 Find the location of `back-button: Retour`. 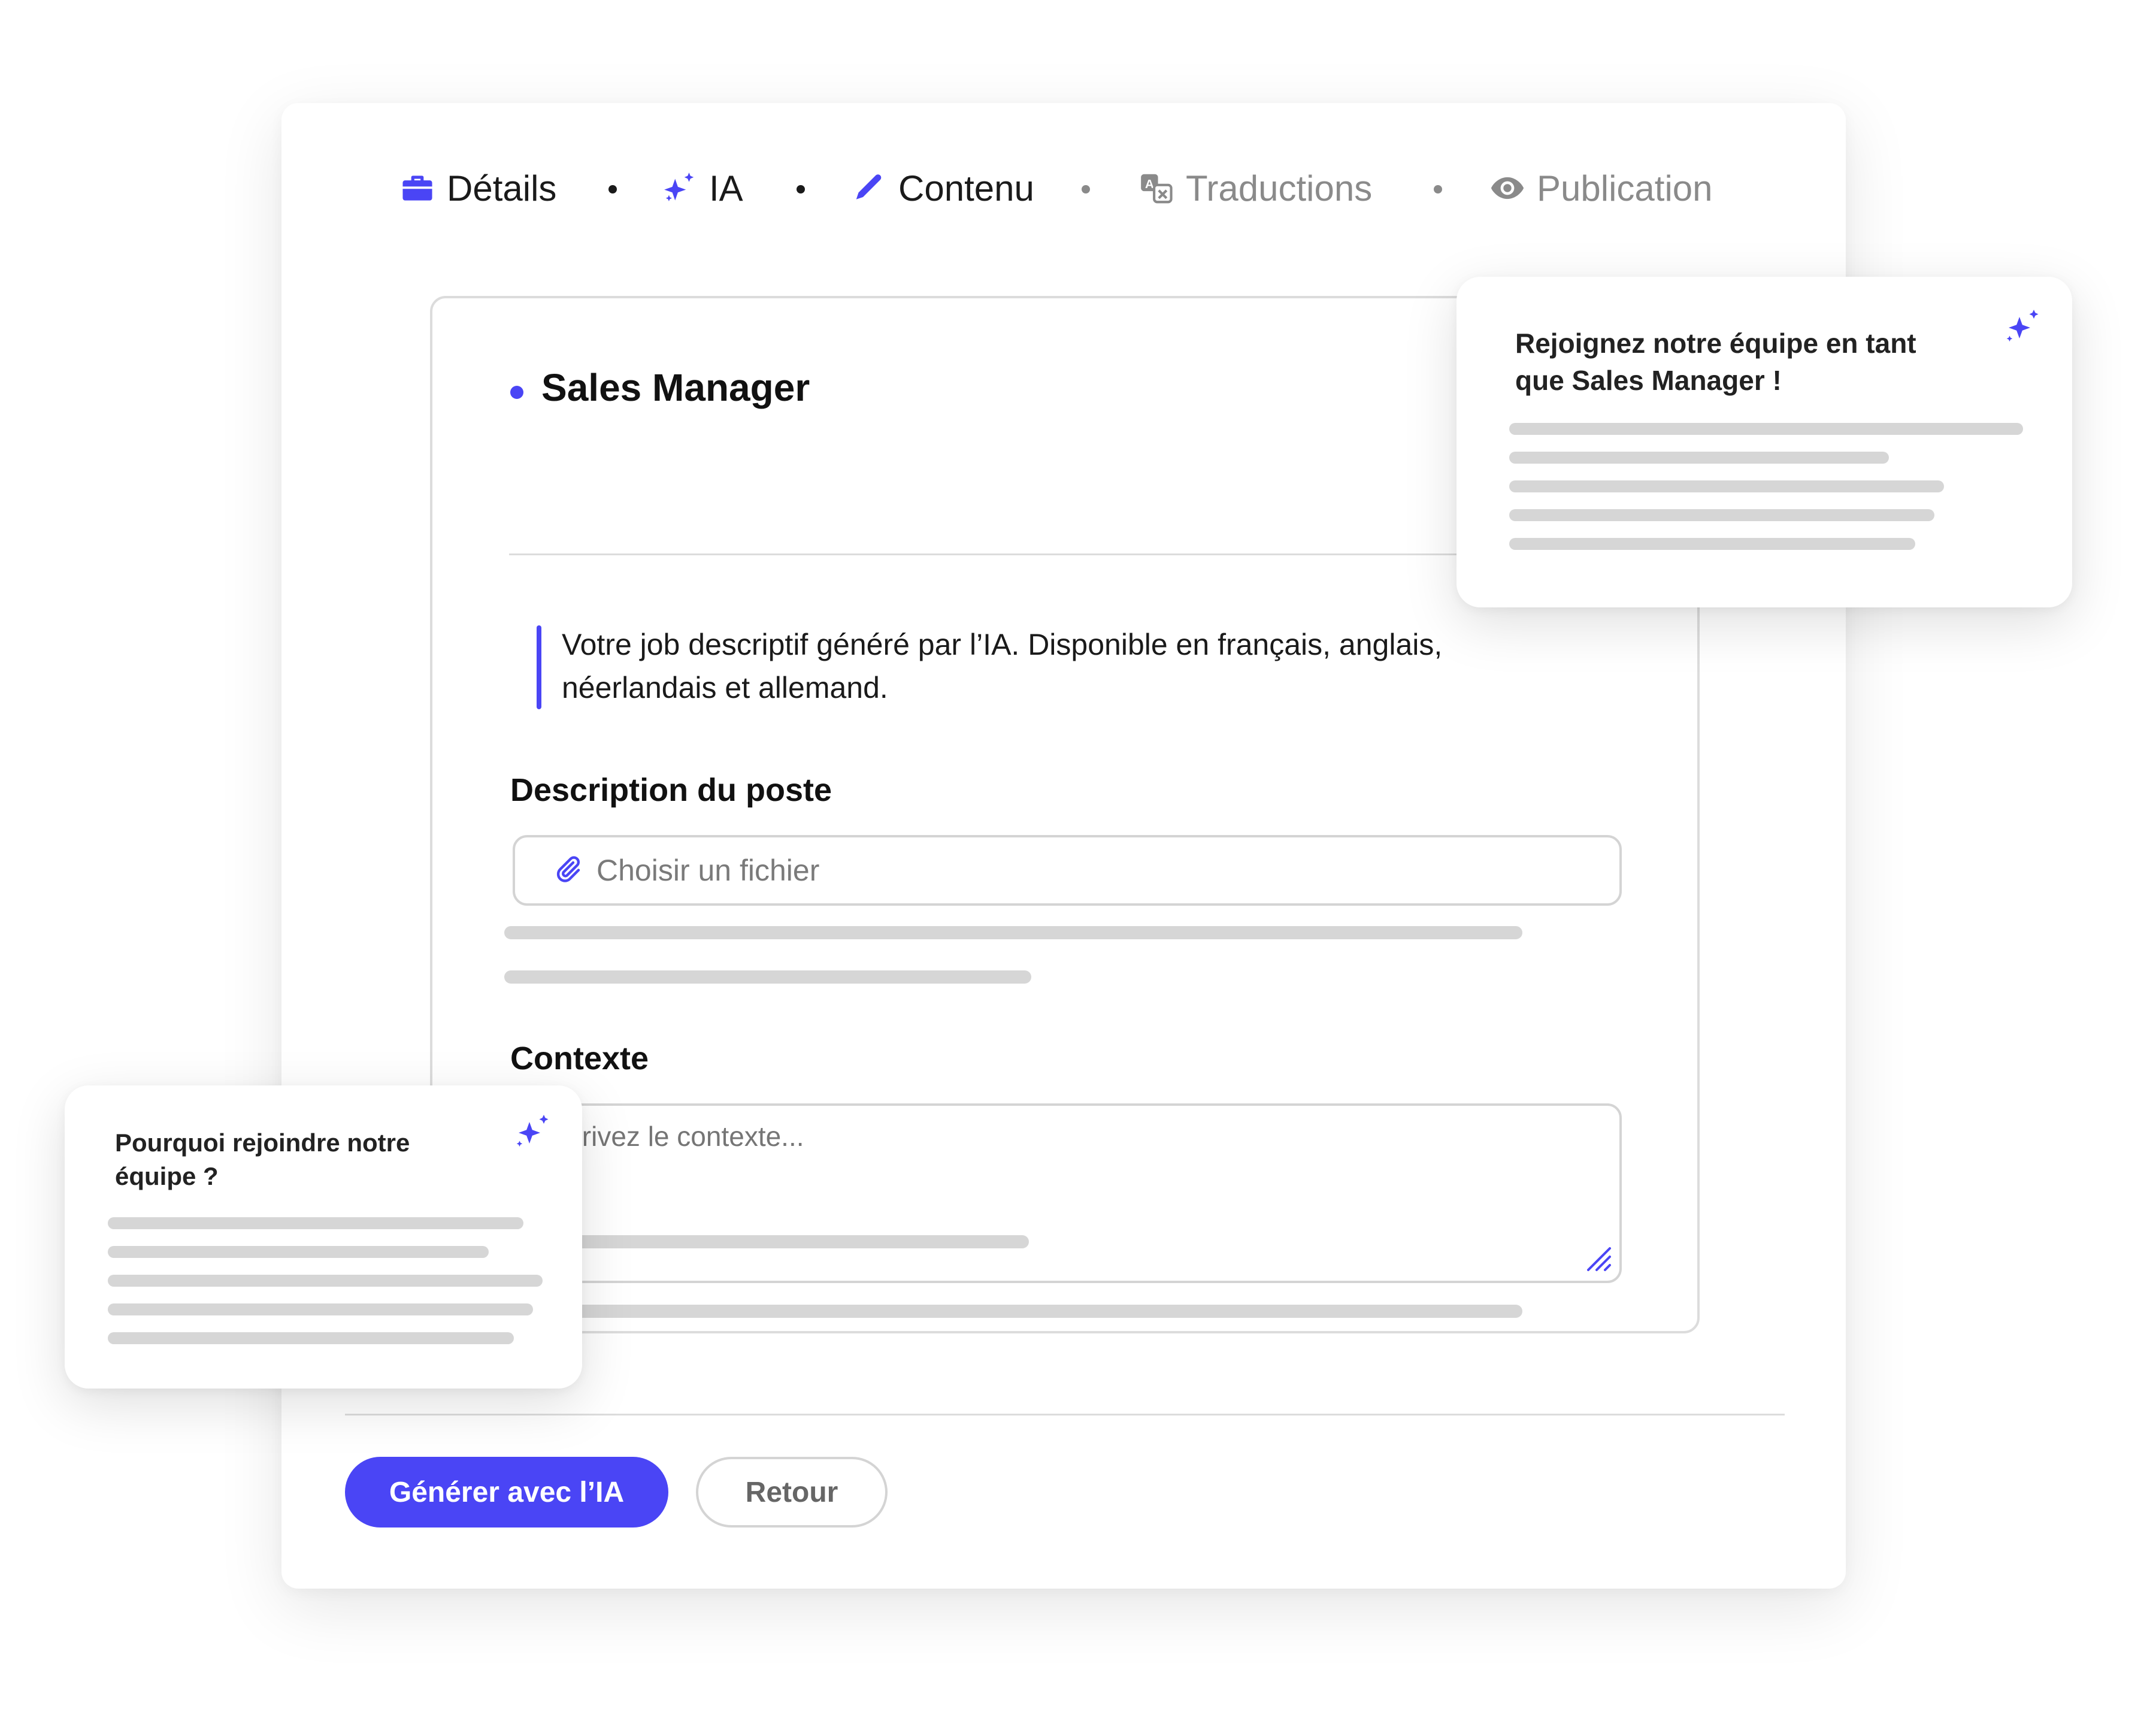

back-button: Retour is located at coordinates (792, 1492).